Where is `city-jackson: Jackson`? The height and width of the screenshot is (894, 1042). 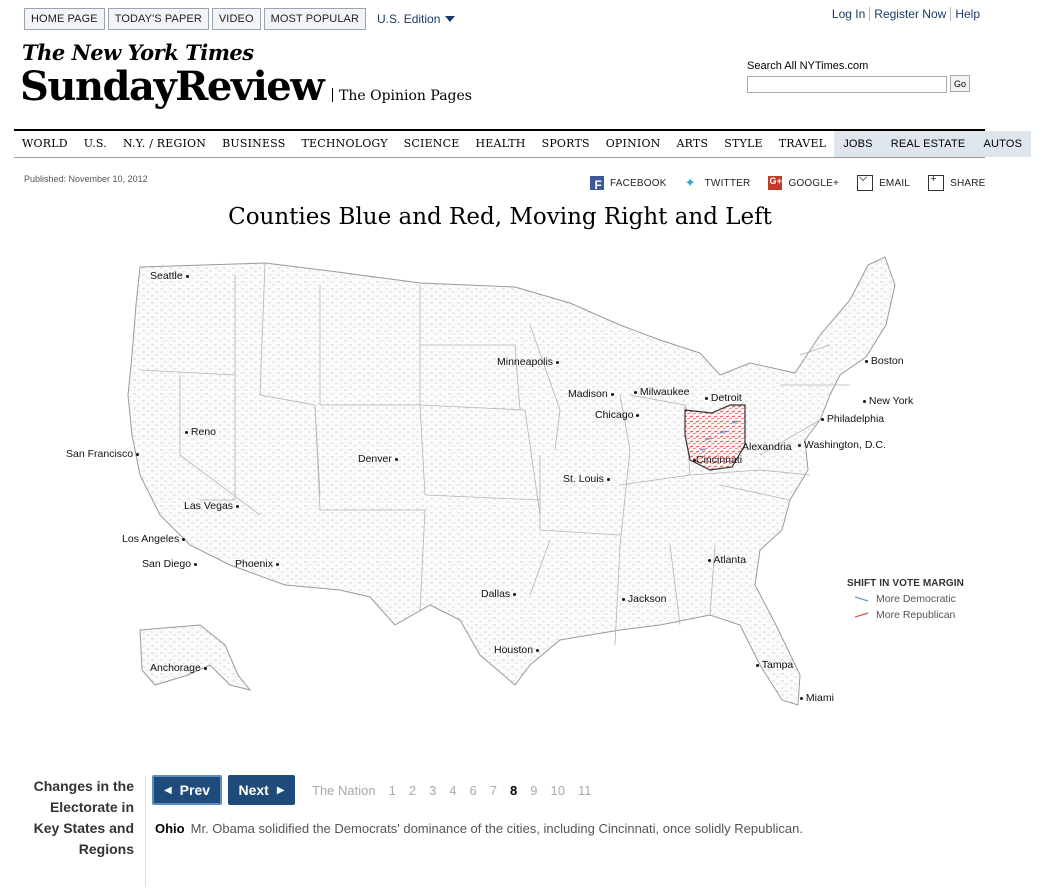 city-jackson: Jackson is located at coordinates (644, 599).